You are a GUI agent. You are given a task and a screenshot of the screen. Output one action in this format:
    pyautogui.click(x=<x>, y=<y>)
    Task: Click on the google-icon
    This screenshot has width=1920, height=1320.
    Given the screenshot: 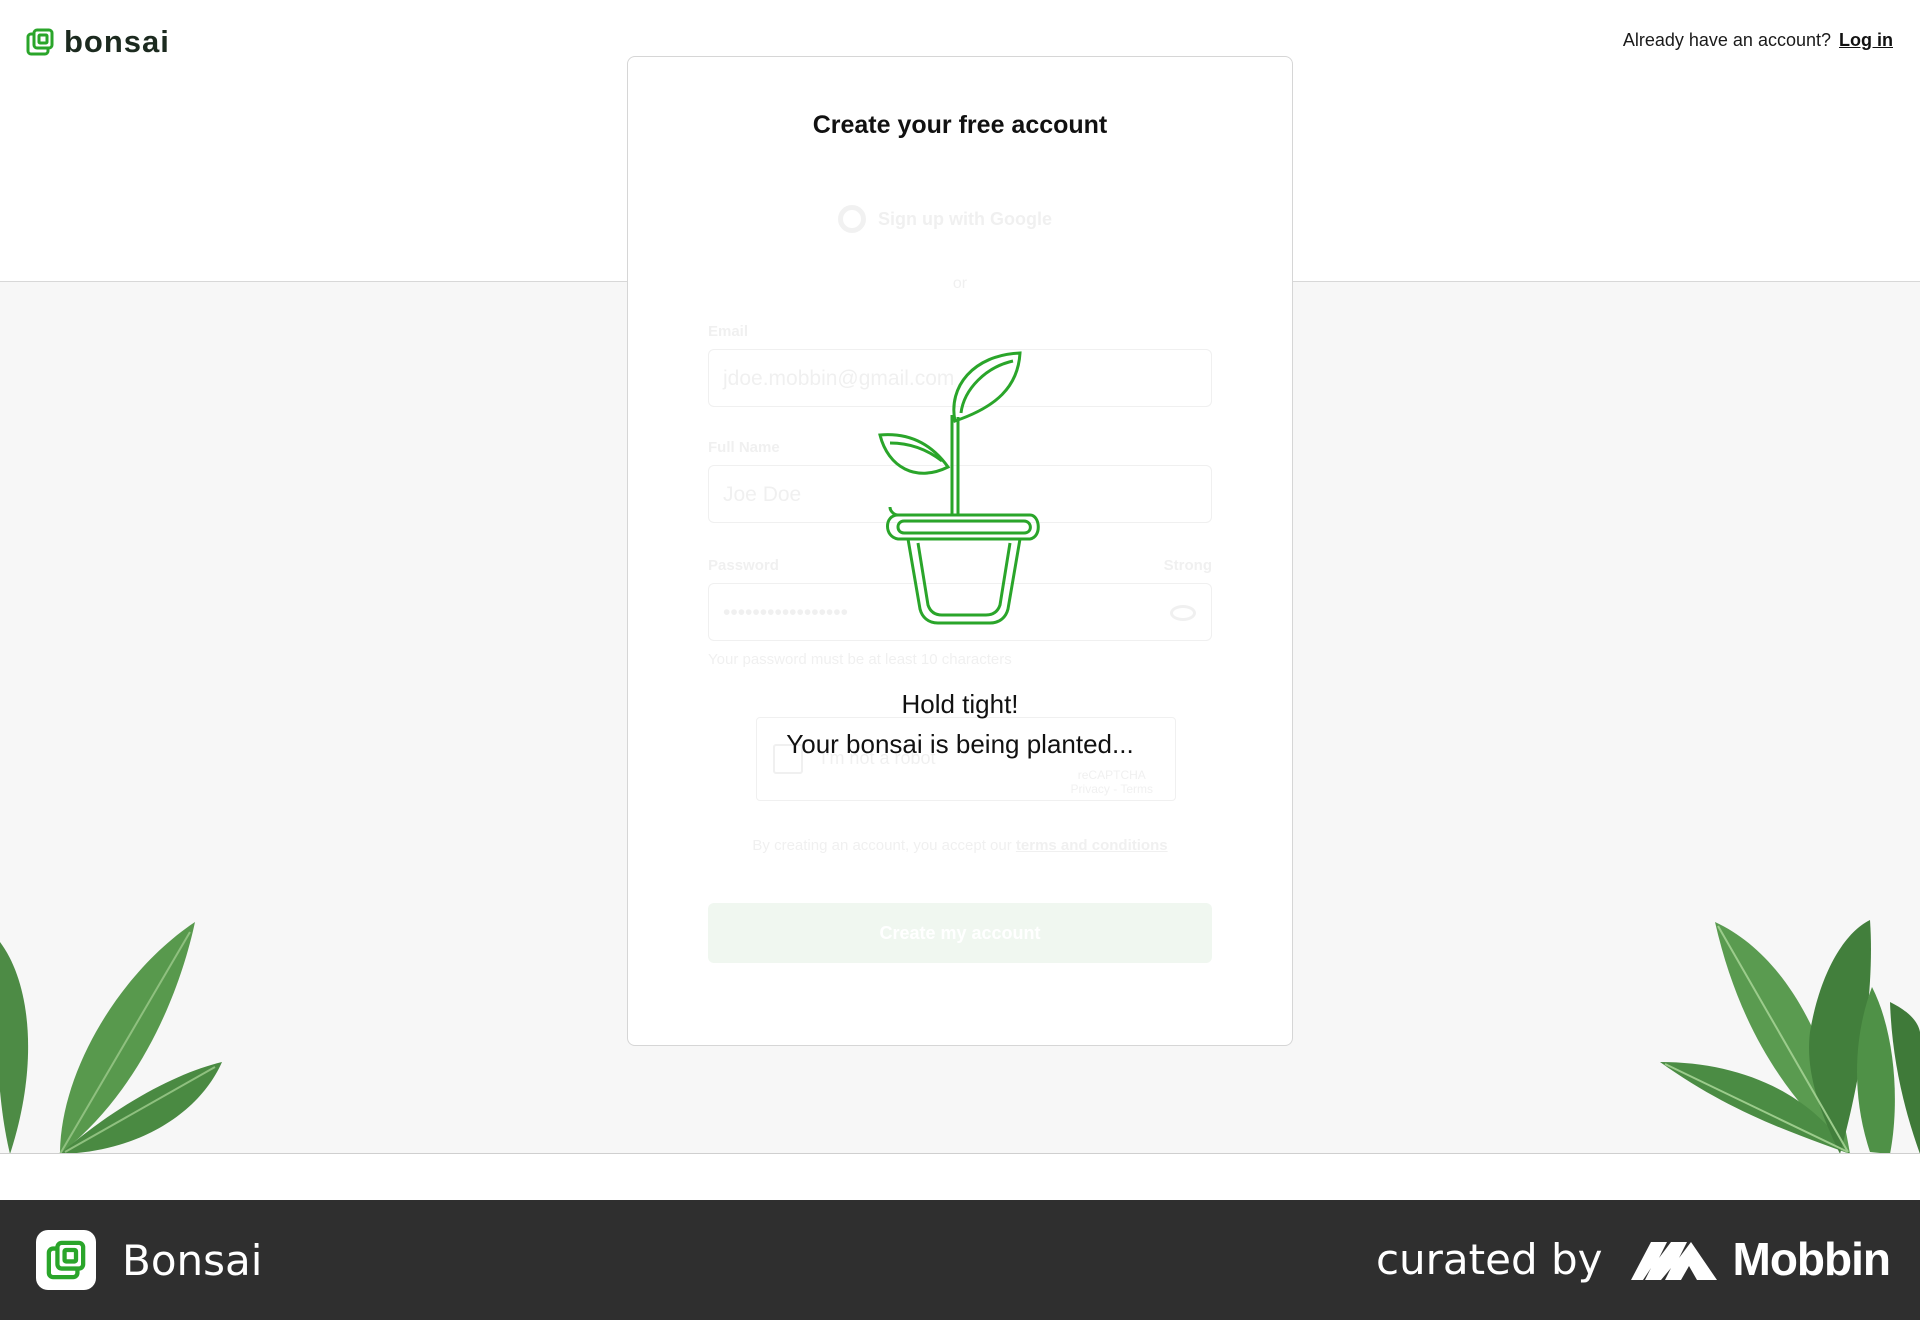 What is the action you would take?
    pyautogui.click(x=852, y=219)
    